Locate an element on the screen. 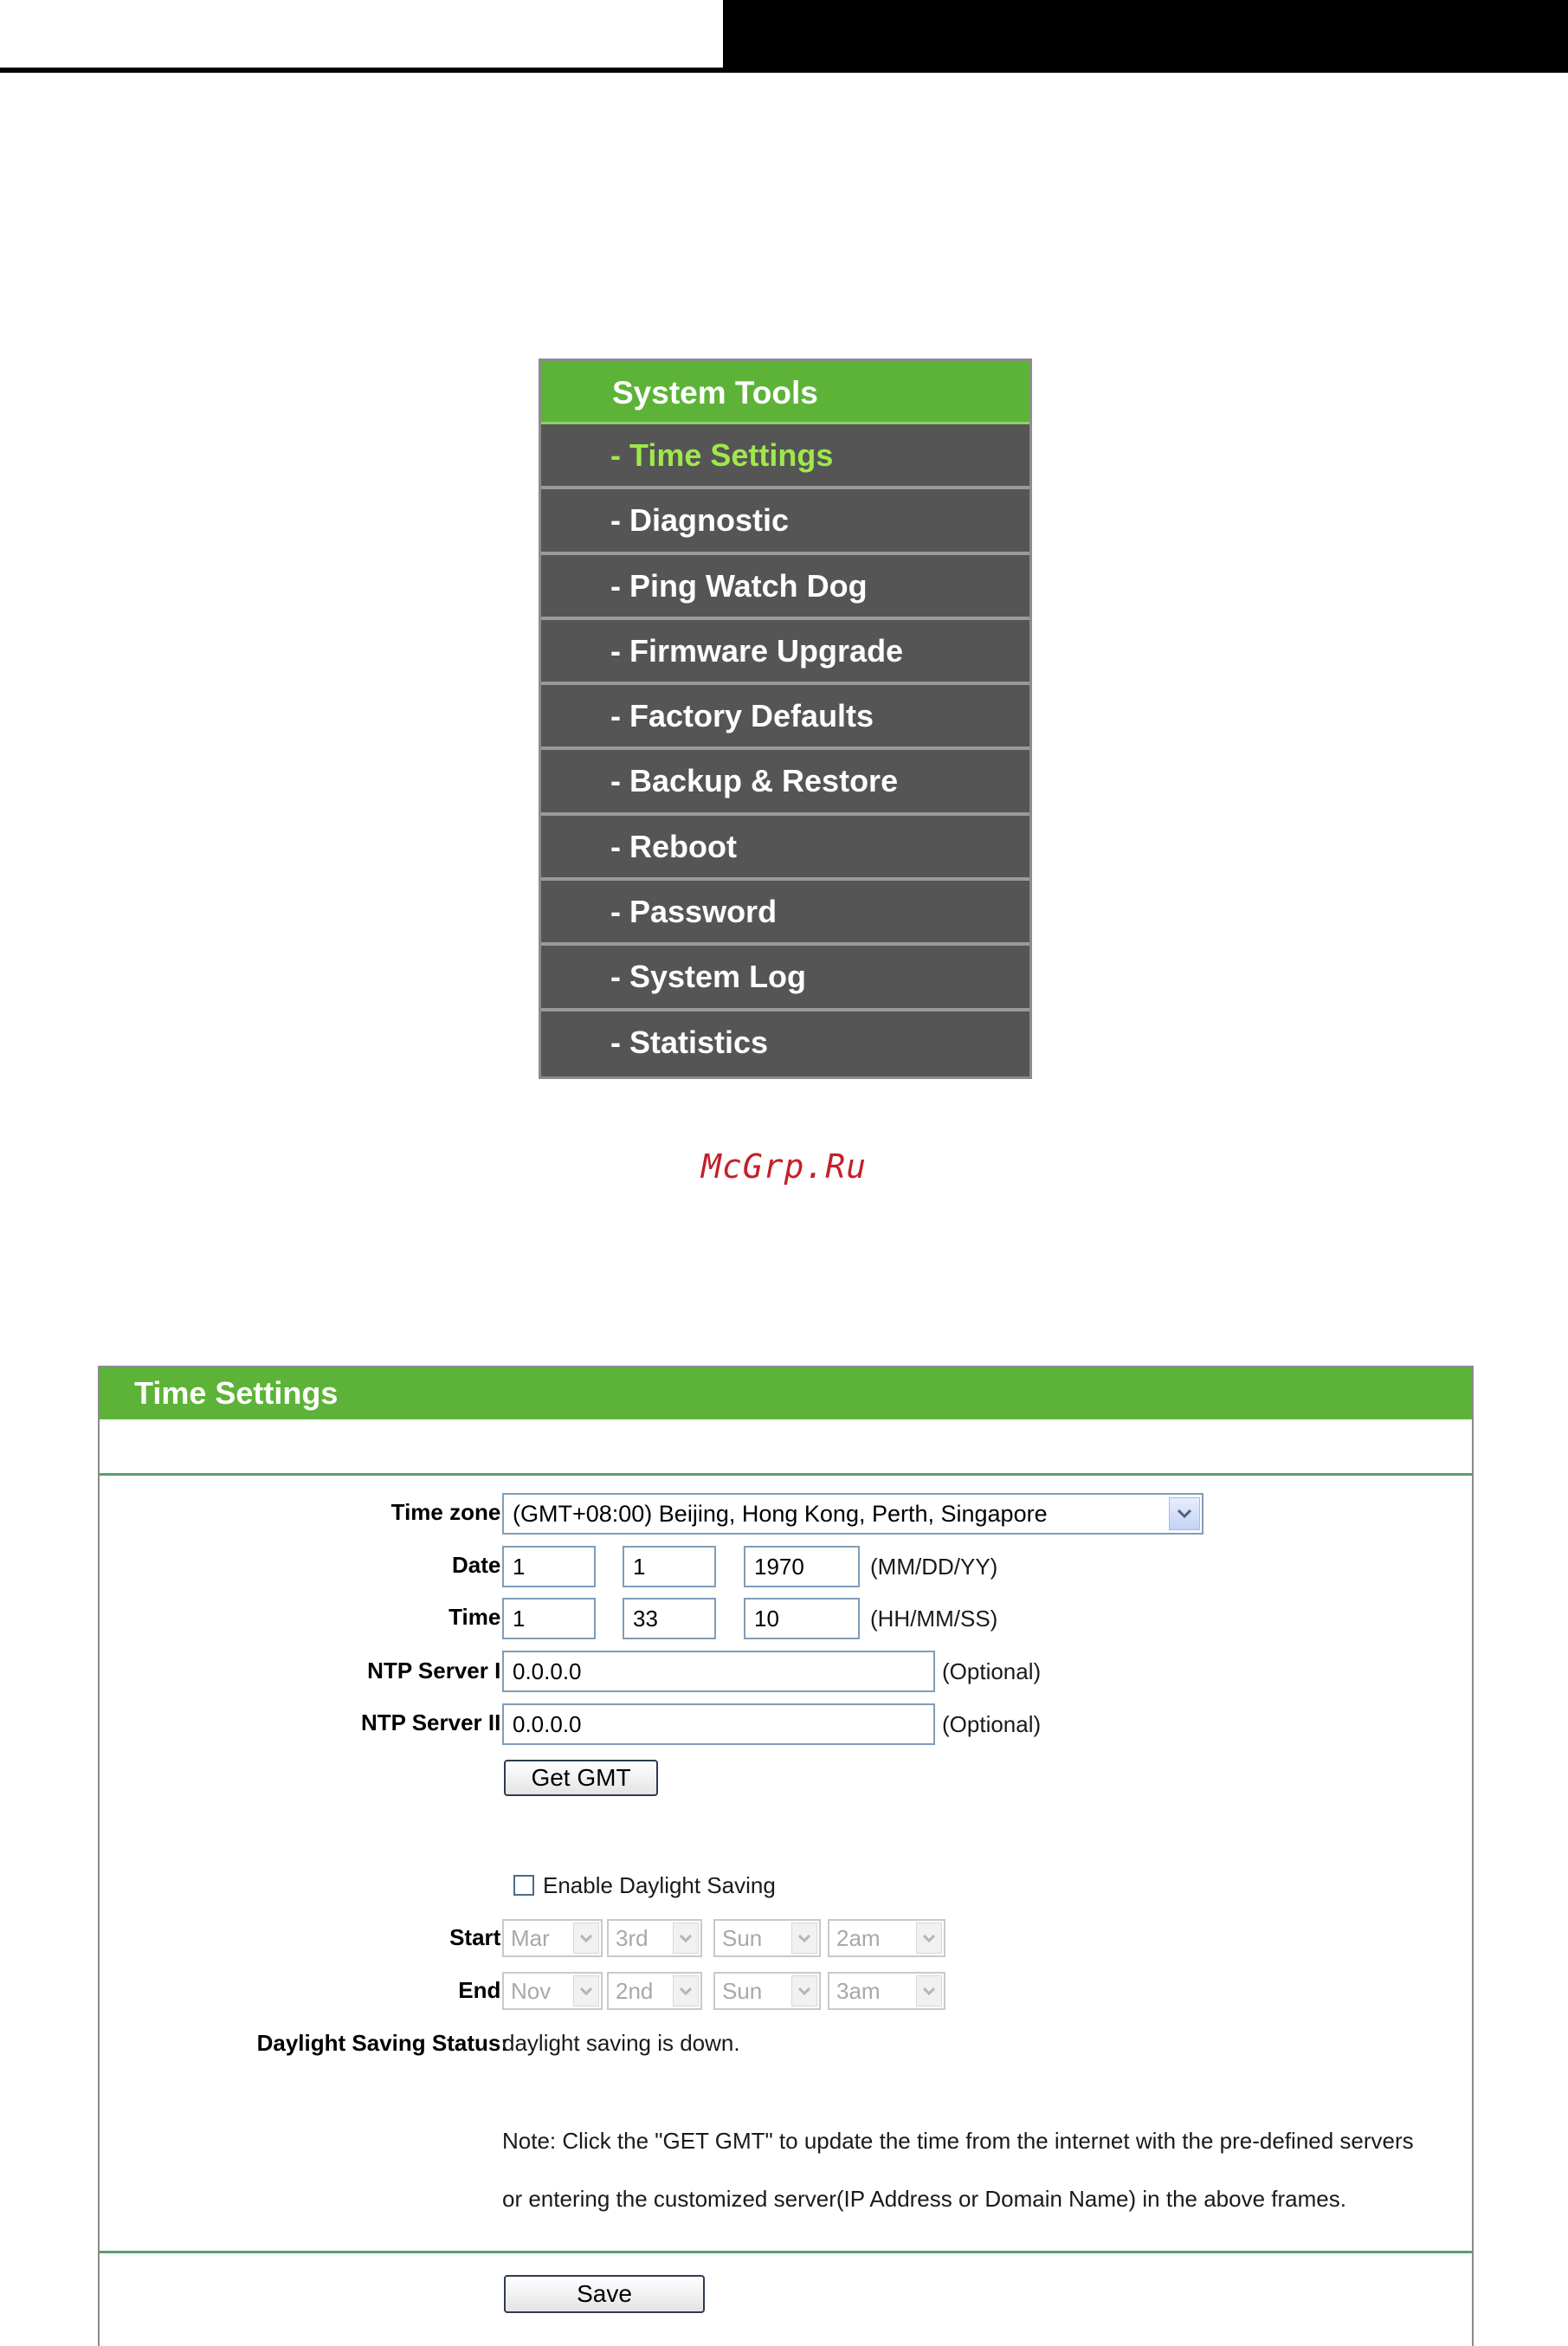  date-label: Date: is located at coordinates (479, 1565).